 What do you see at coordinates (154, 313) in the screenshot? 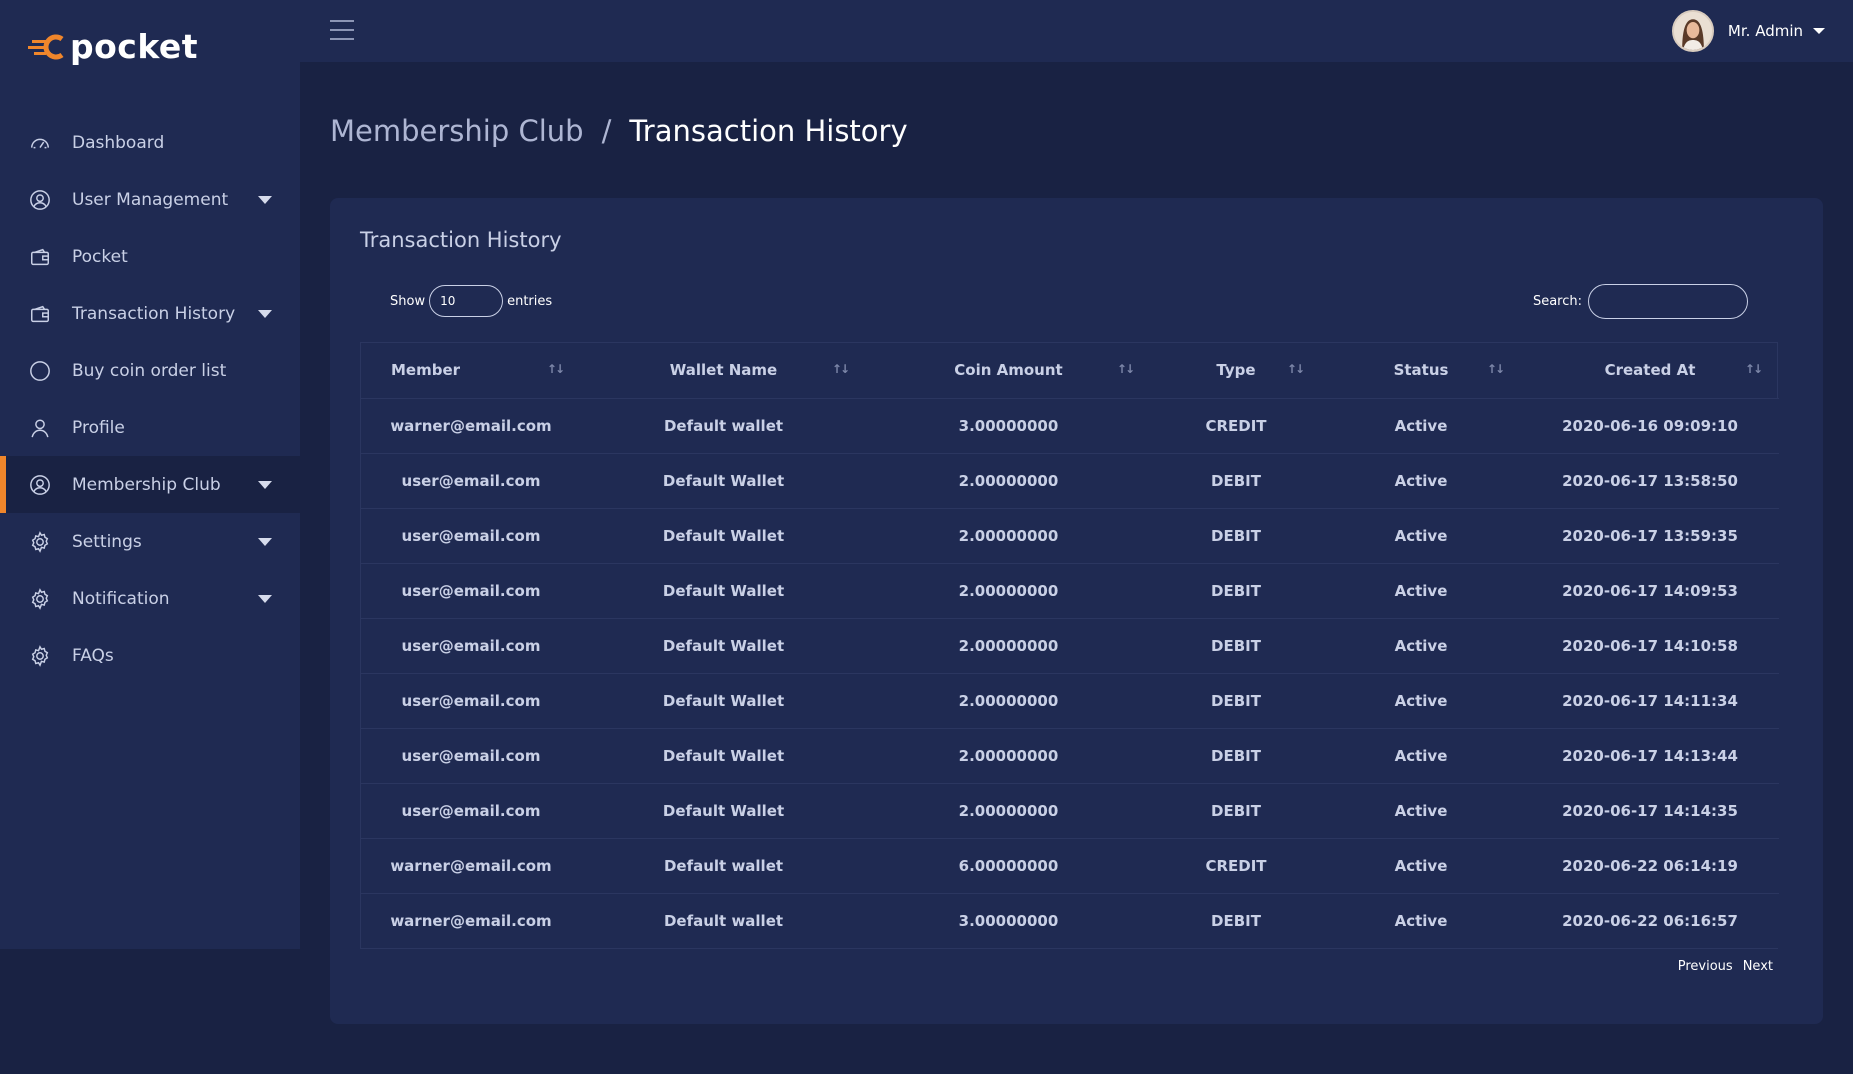
I see `sidebar-item-label: Transaction History` at bounding box center [154, 313].